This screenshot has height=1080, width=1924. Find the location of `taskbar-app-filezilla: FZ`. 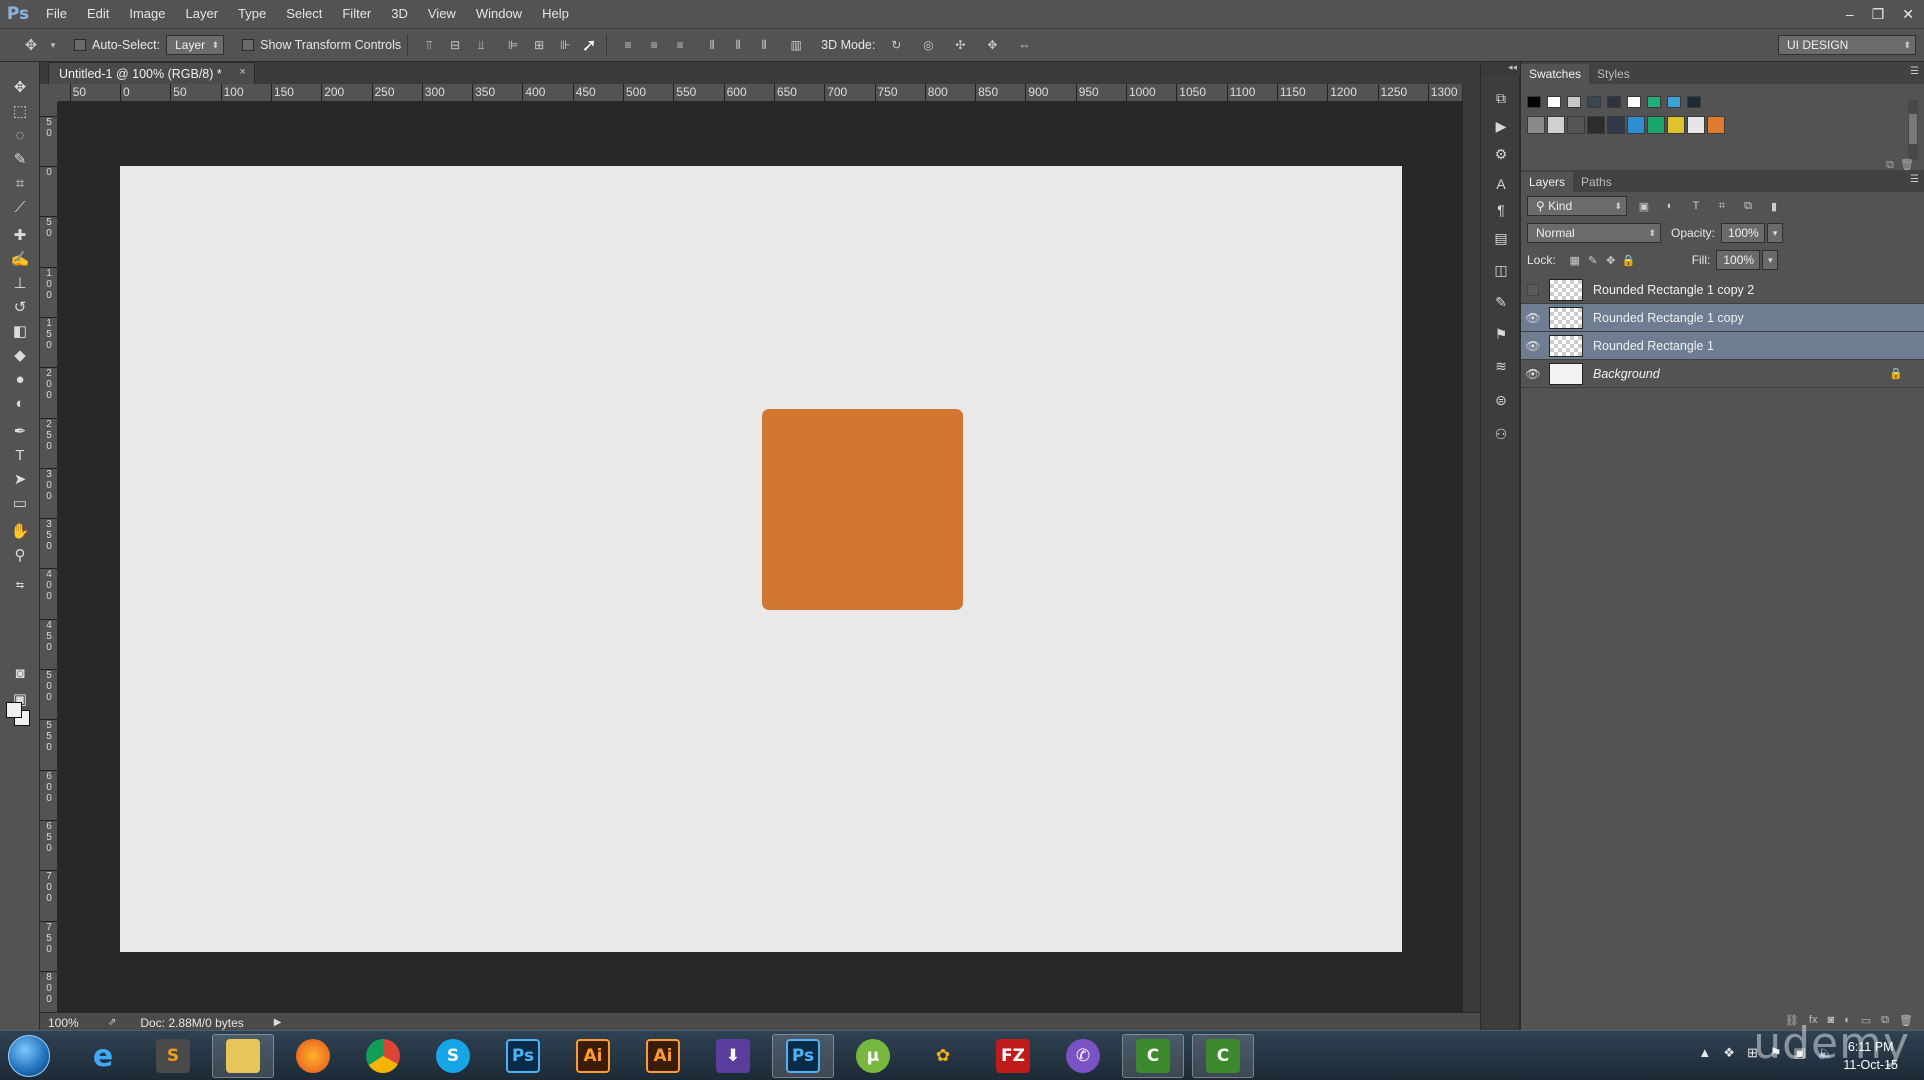

taskbar-app-filezilla: FZ is located at coordinates (1013, 1056).